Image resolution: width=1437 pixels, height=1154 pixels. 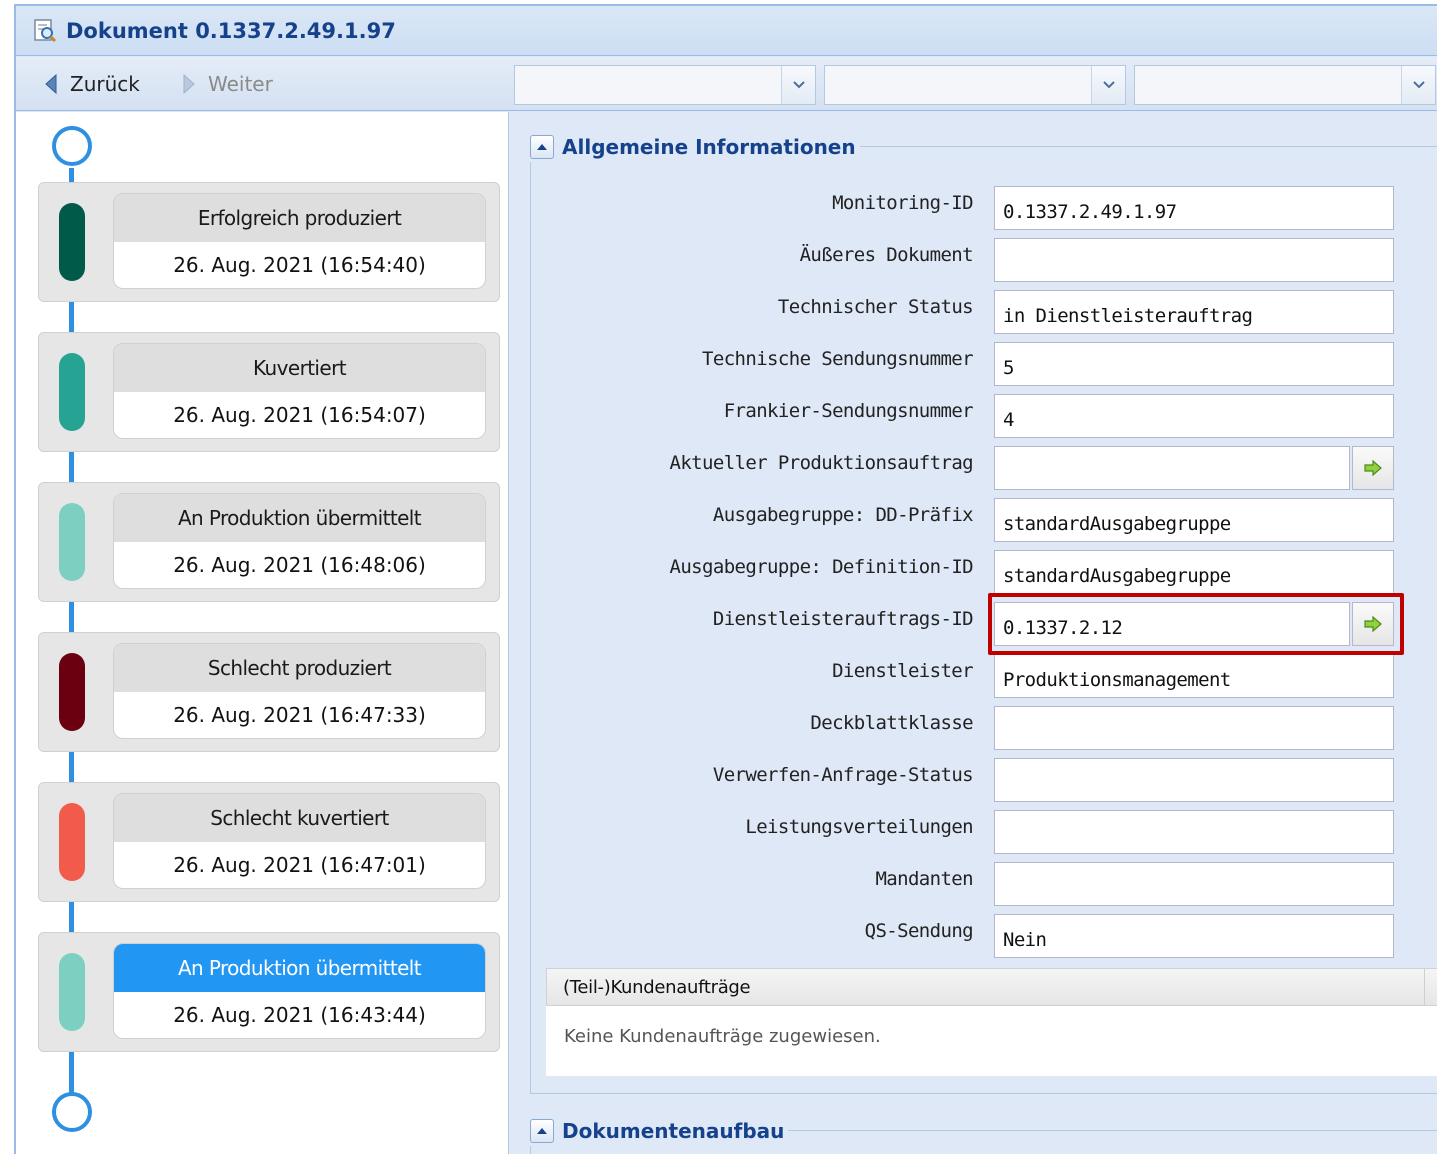 I want to click on field-label: Ausgabegruppe: DD-Präfix, so click(x=843, y=515).